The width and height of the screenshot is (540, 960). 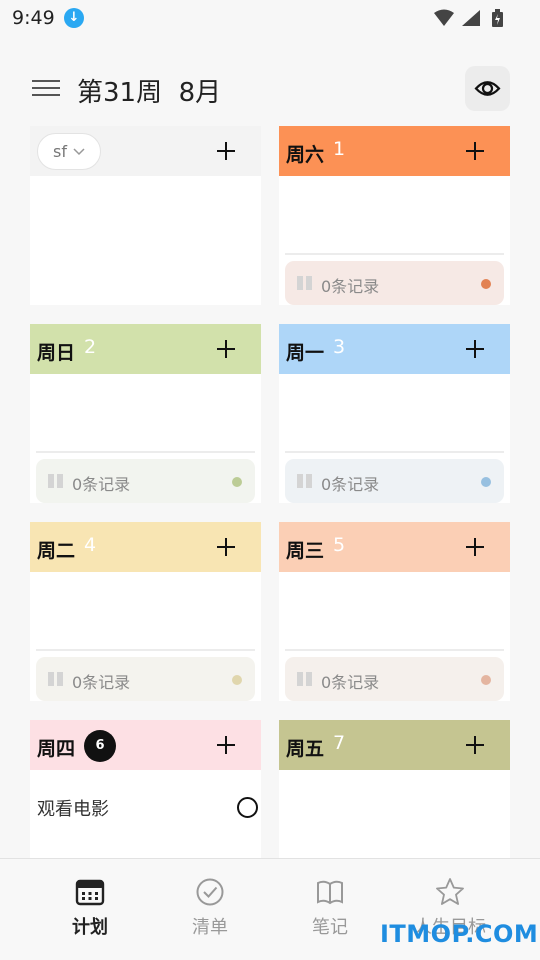 I want to click on sf-card-header: sf, so click(x=145, y=151).